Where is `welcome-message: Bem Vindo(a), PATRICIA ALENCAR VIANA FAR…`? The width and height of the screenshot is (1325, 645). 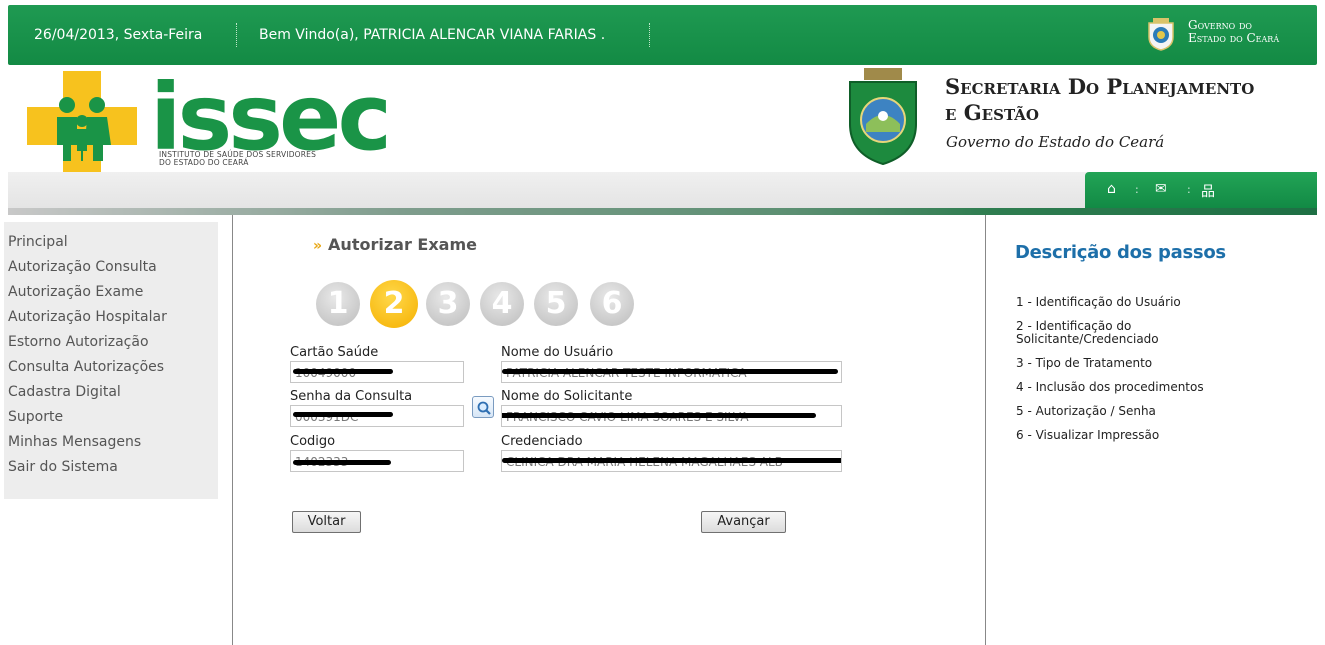 welcome-message: Bem Vindo(a), PATRICIA ALENCAR VIANA FAR… is located at coordinates (432, 35).